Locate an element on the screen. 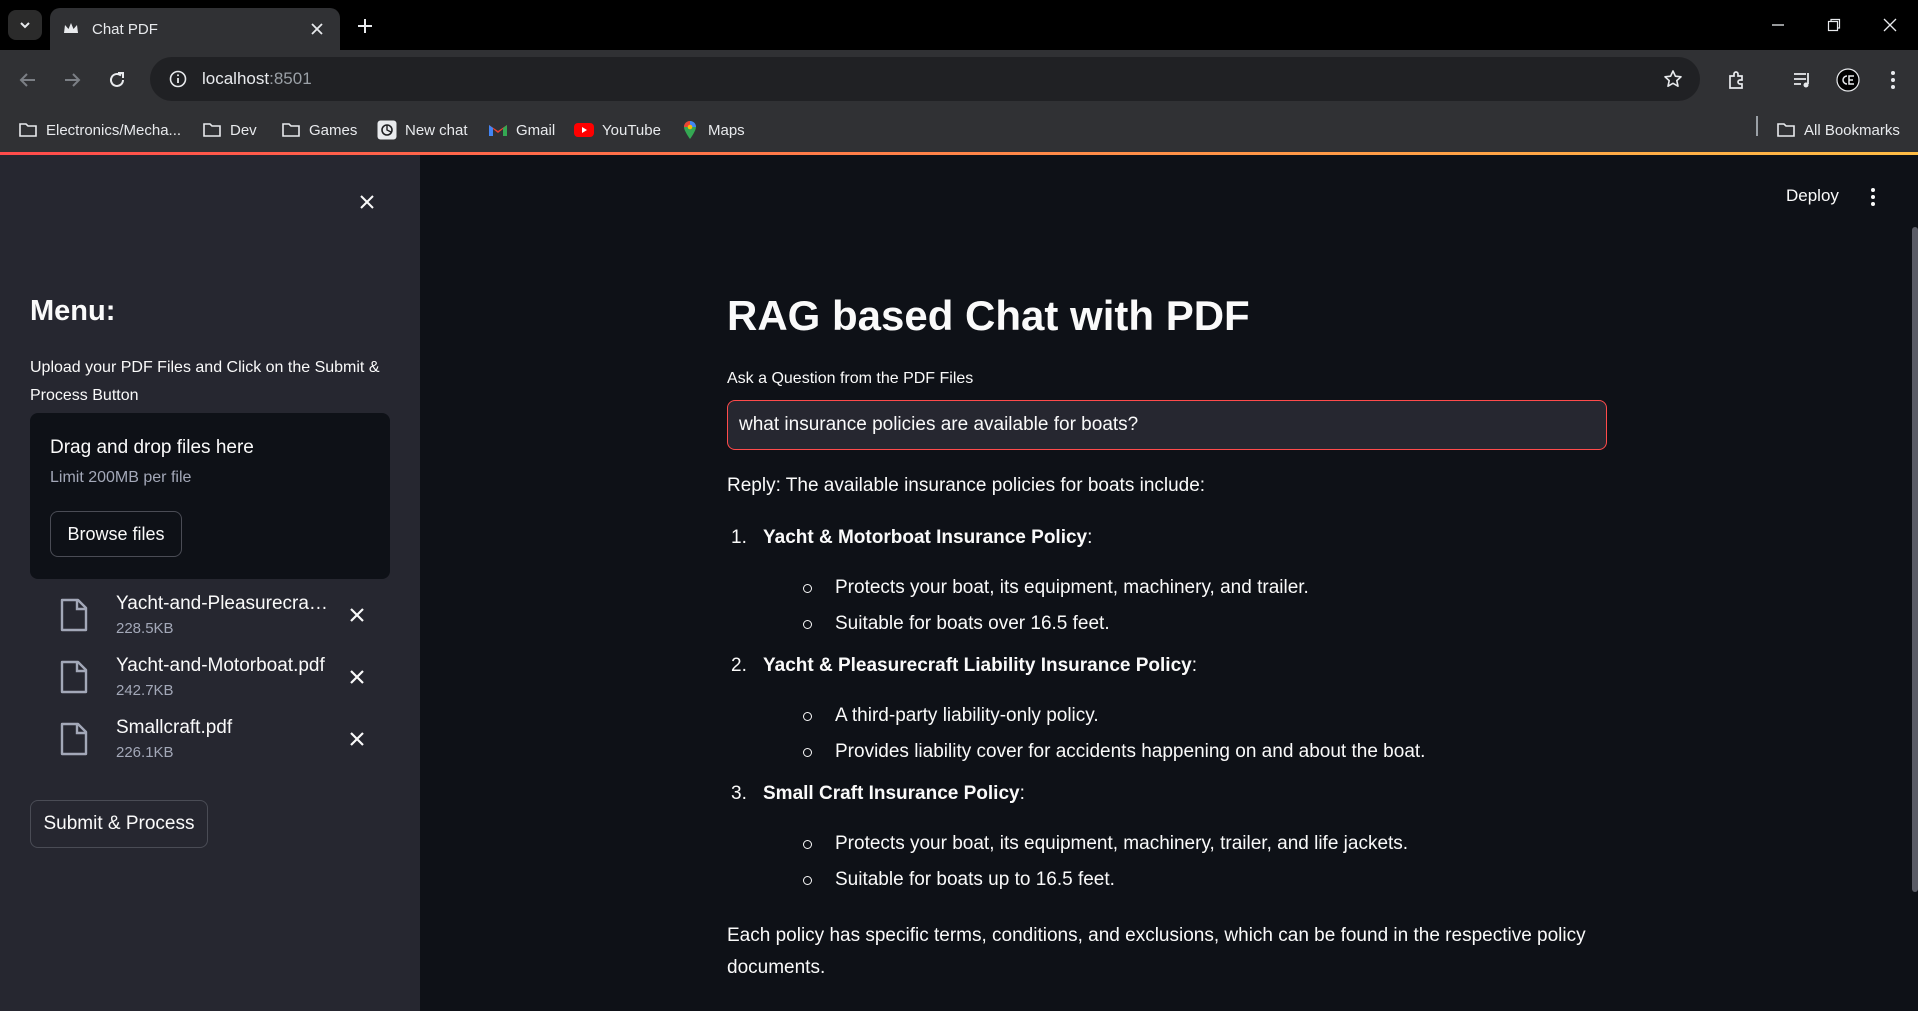  url-text: localhost:8501 is located at coordinates (257, 79).